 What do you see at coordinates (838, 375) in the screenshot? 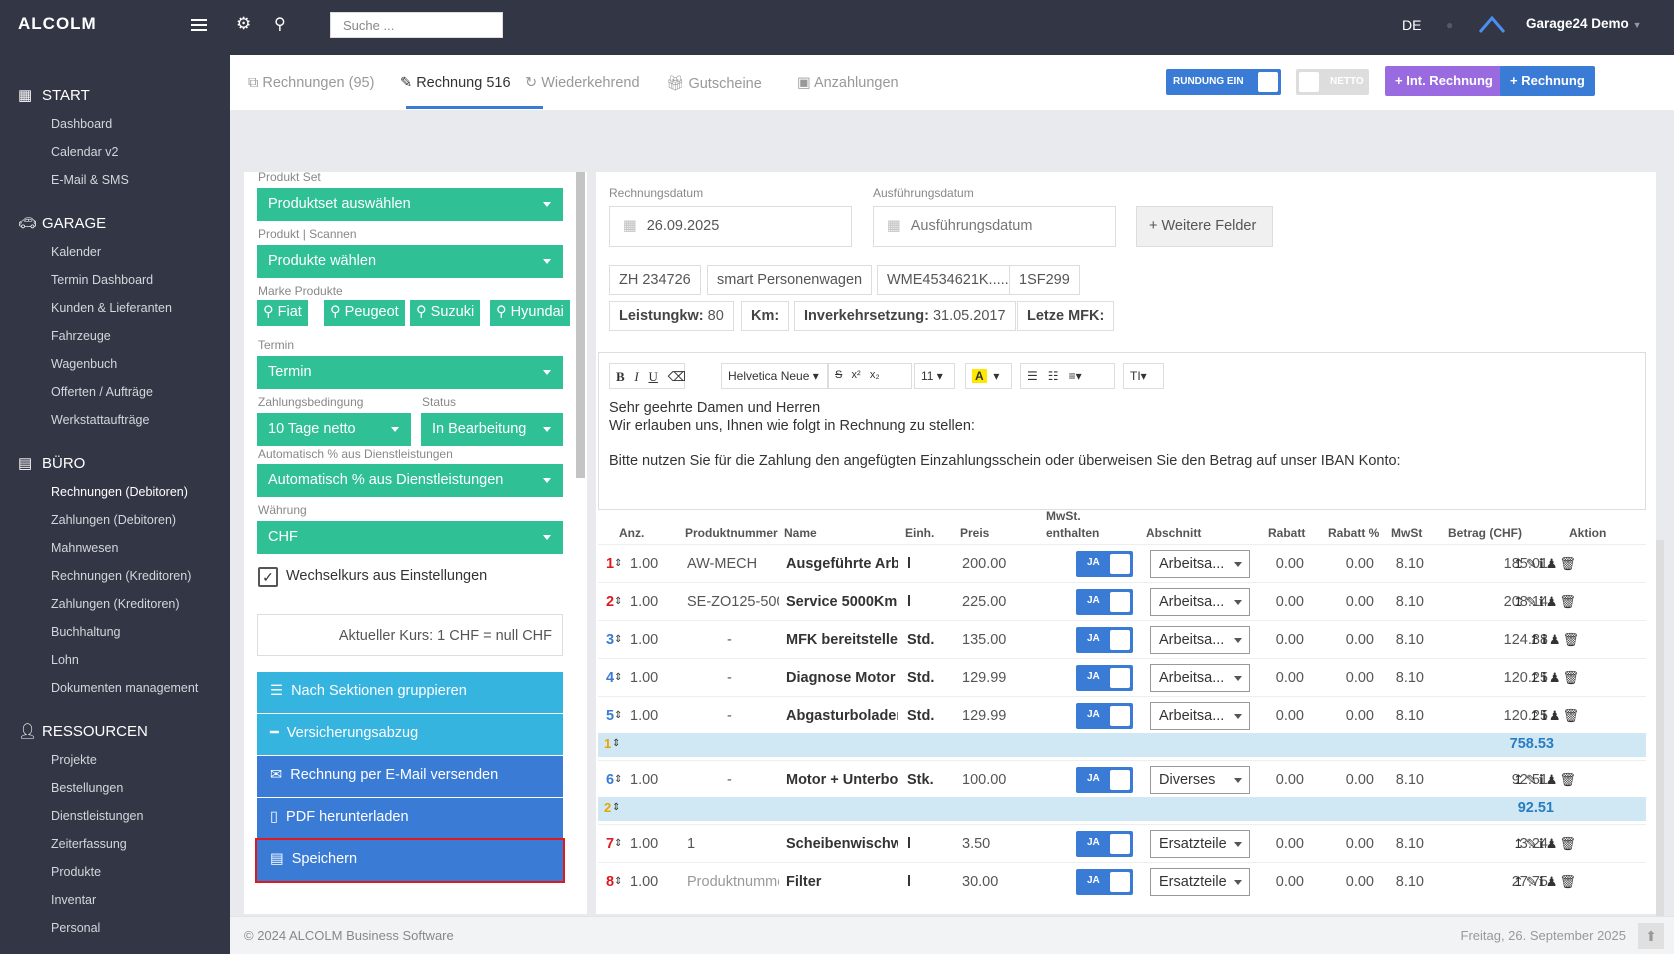
I see `strikethrough-icon: S` at bounding box center [838, 375].